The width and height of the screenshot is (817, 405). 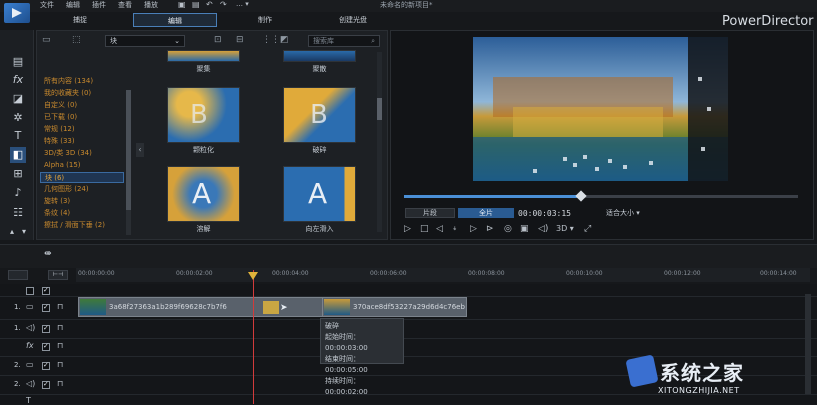 What do you see at coordinates (93, 307) in the screenshot?
I see `clip-thumbnail` at bounding box center [93, 307].